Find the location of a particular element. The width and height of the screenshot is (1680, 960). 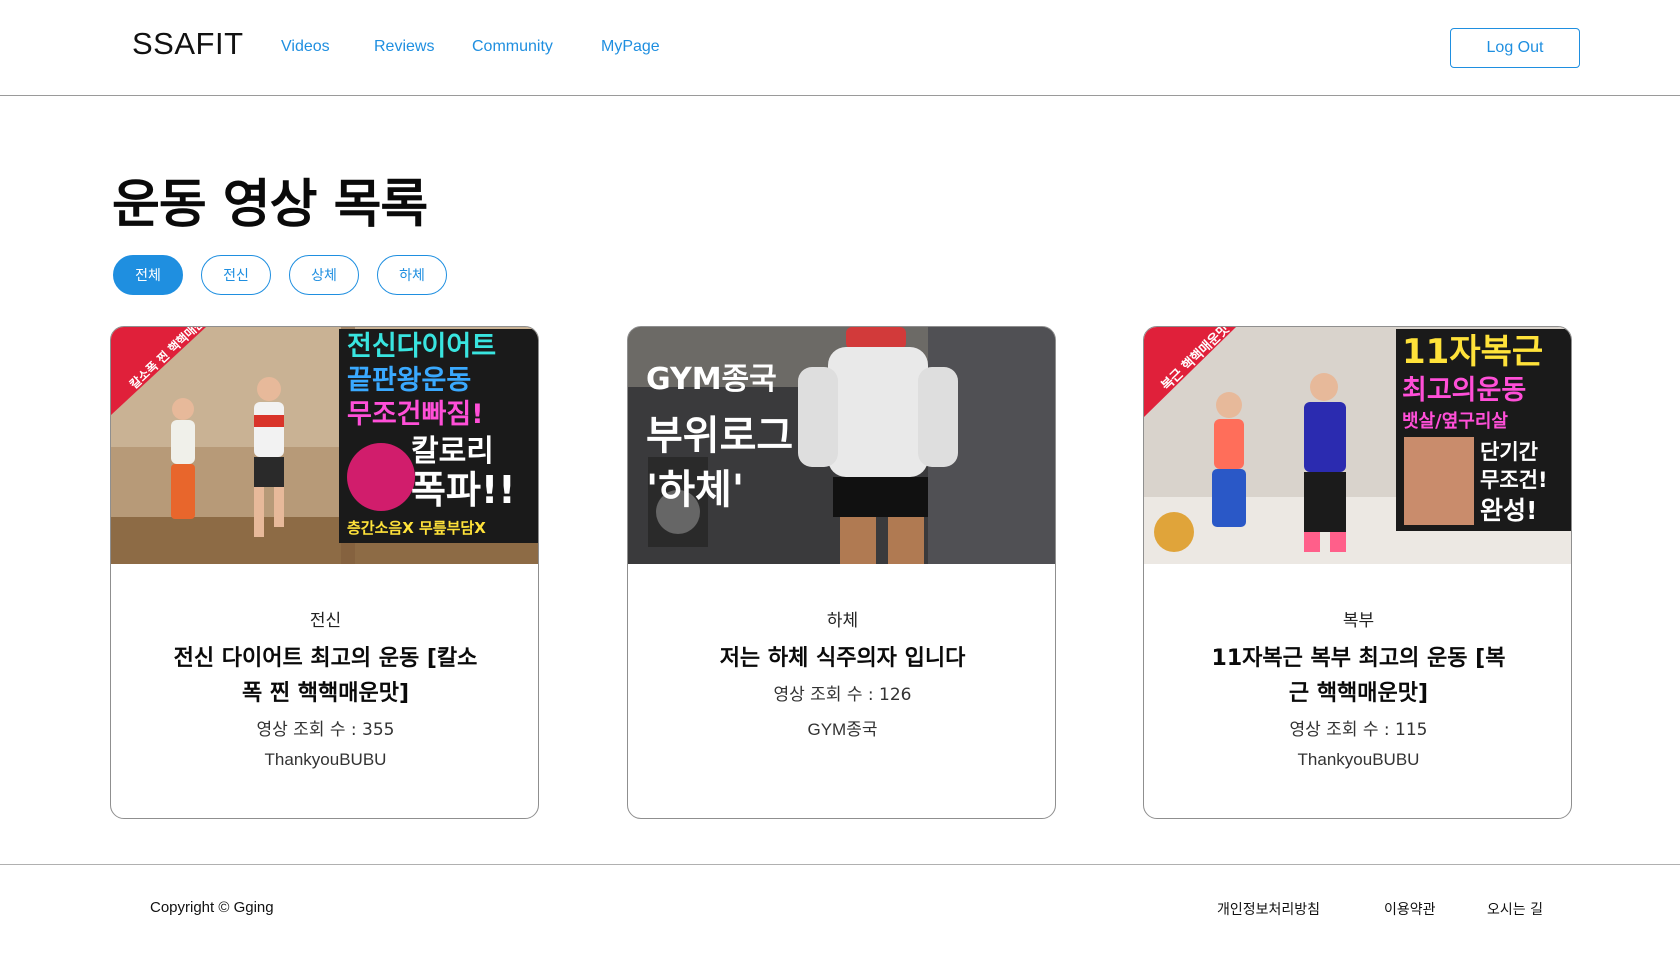

video-category: 복부 is located at coordinates (1358, 621).